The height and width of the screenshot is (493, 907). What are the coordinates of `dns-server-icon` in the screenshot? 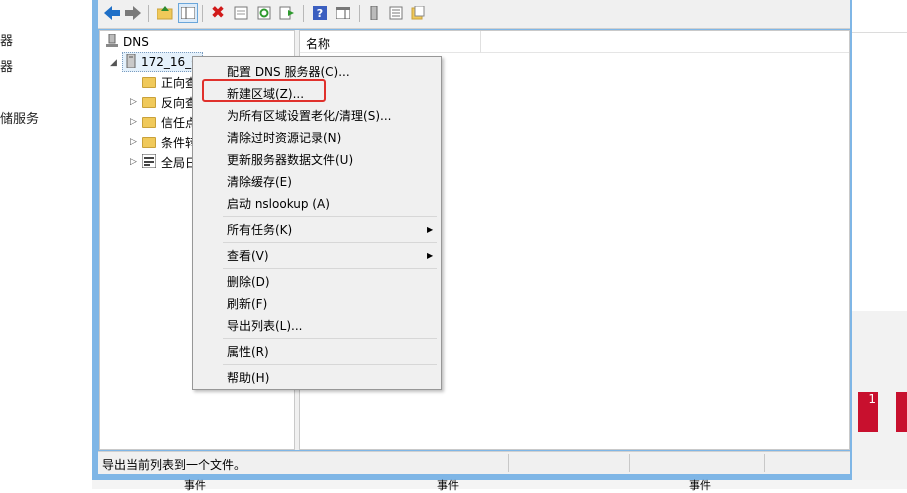 It's located at (112, 42).